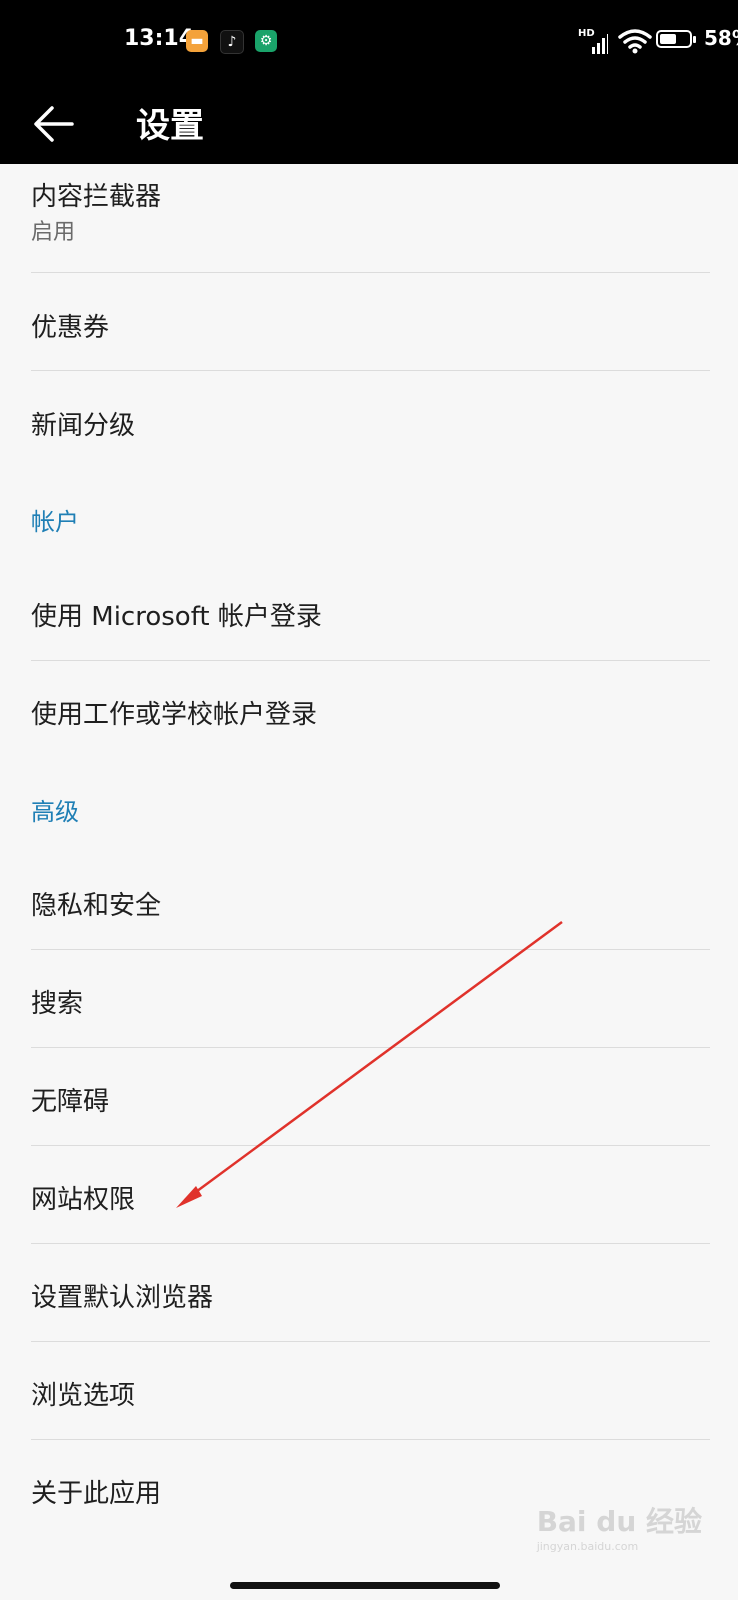 The image size is (738, 1600). What do you see at coordinates (369, 1195) in the screenshot?
I see `setting-site-permissions: 网站权限` at bounding box center [369, 1195].